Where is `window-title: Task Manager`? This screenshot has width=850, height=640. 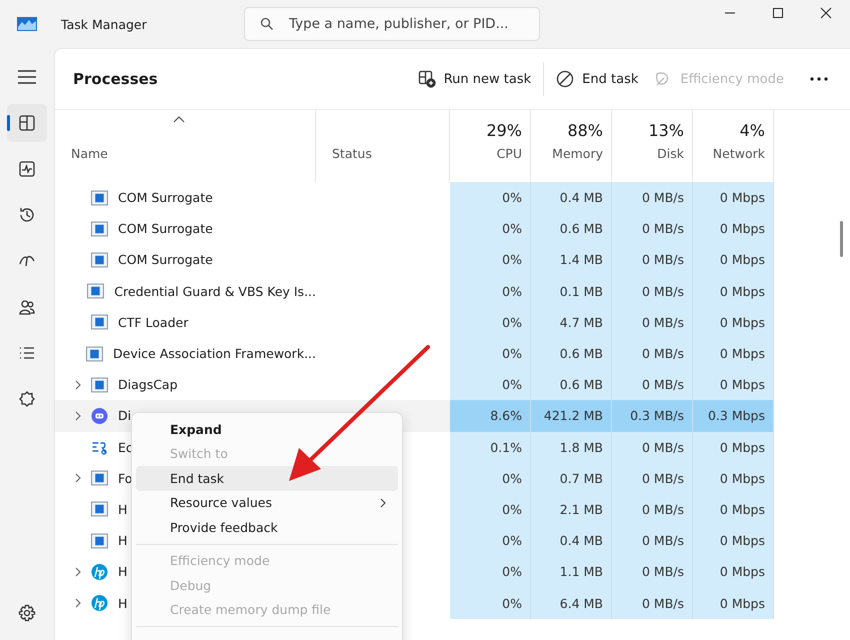 window-title: Task Manager is located at coordinates (104, 24).